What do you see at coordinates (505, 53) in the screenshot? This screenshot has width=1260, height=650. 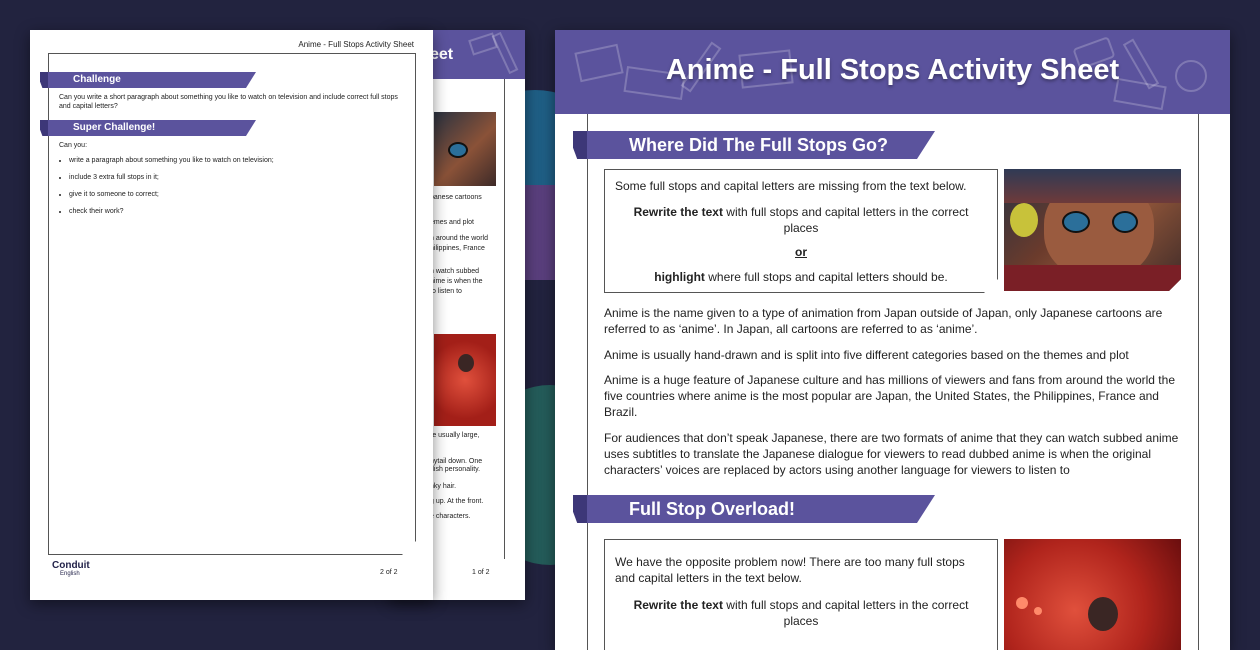 I see `doodle-pencil` at bounding box center [505, 53].